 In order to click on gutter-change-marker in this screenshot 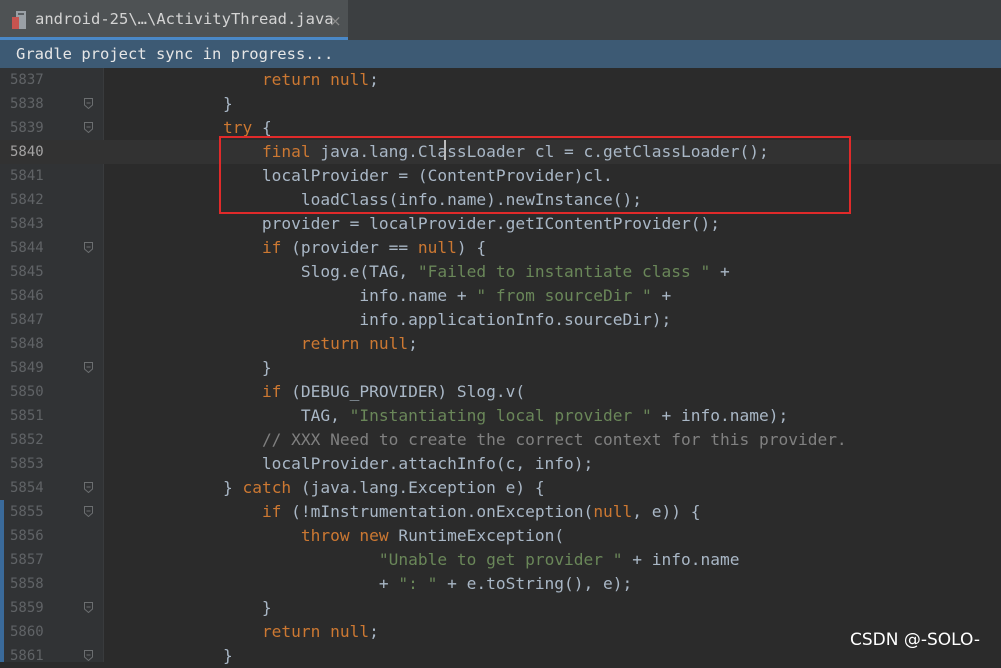, I will do `click(2, 581)`.